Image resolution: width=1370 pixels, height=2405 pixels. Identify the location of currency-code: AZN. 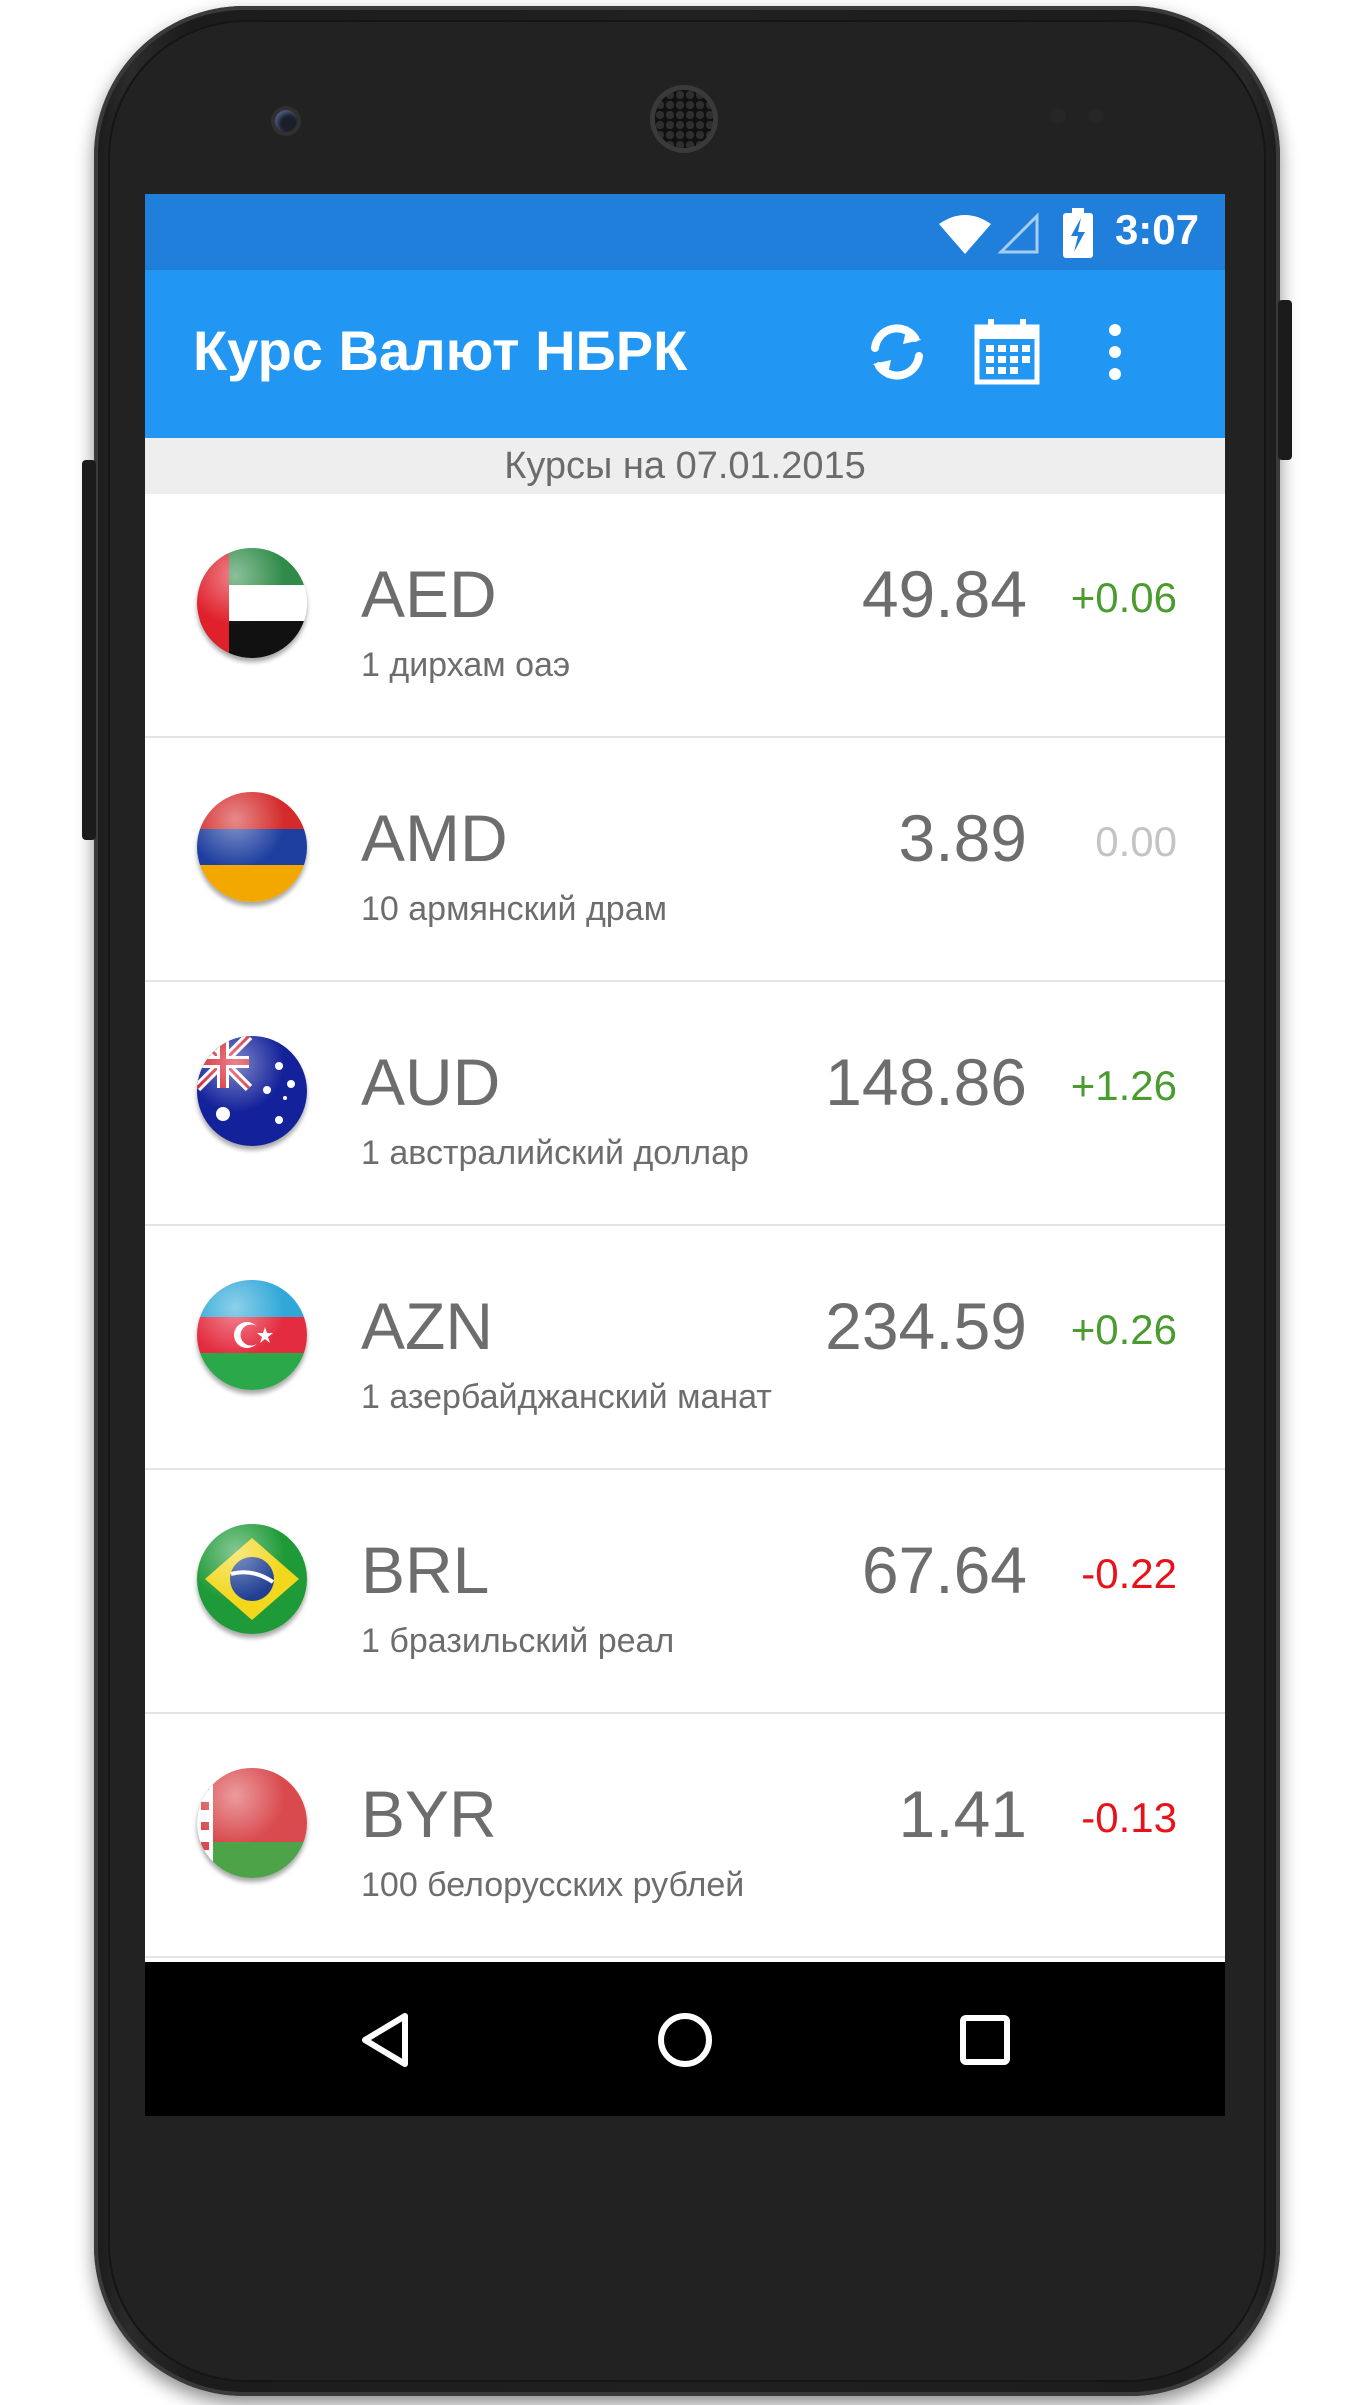
(427, 1326).